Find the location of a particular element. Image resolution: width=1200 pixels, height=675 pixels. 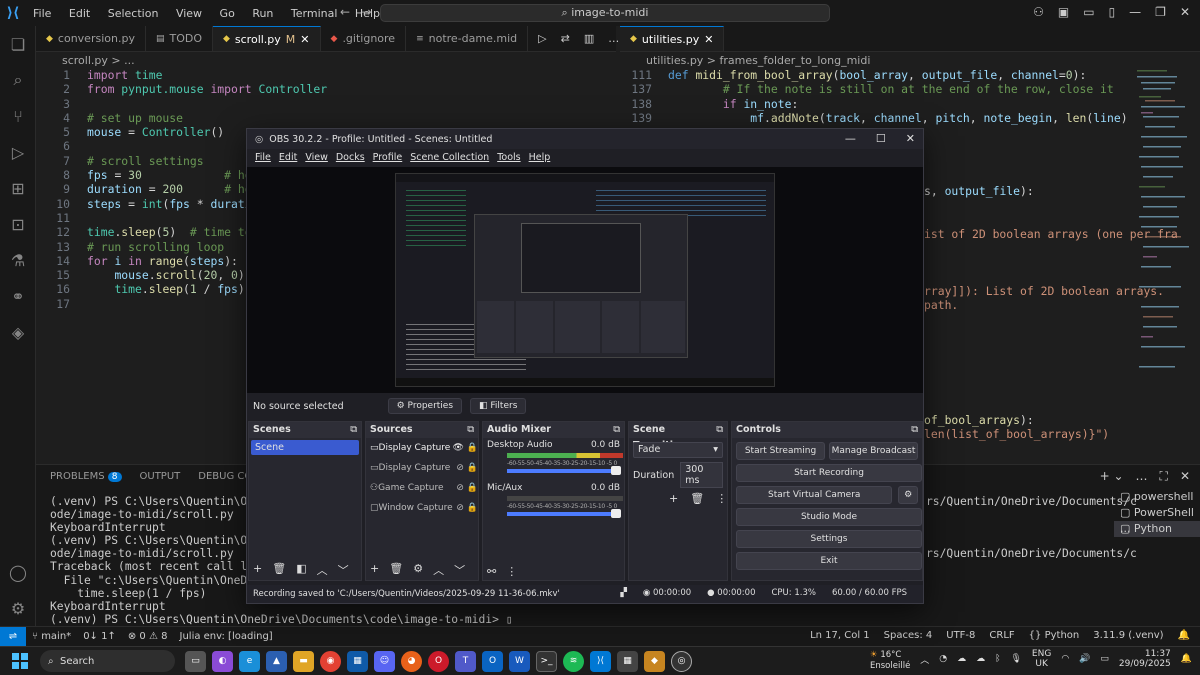

menu-terminal: Terminal is located at coordinates (314, 13).